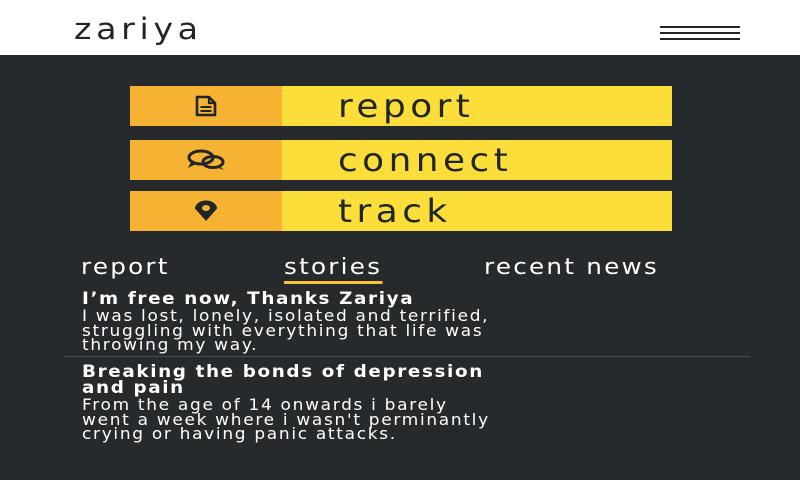 The width and height of the screenshot is (800, 480). Describe the element at coordinates (333, 269) in the screenshot. I see `tab-stories: stories` at that location.